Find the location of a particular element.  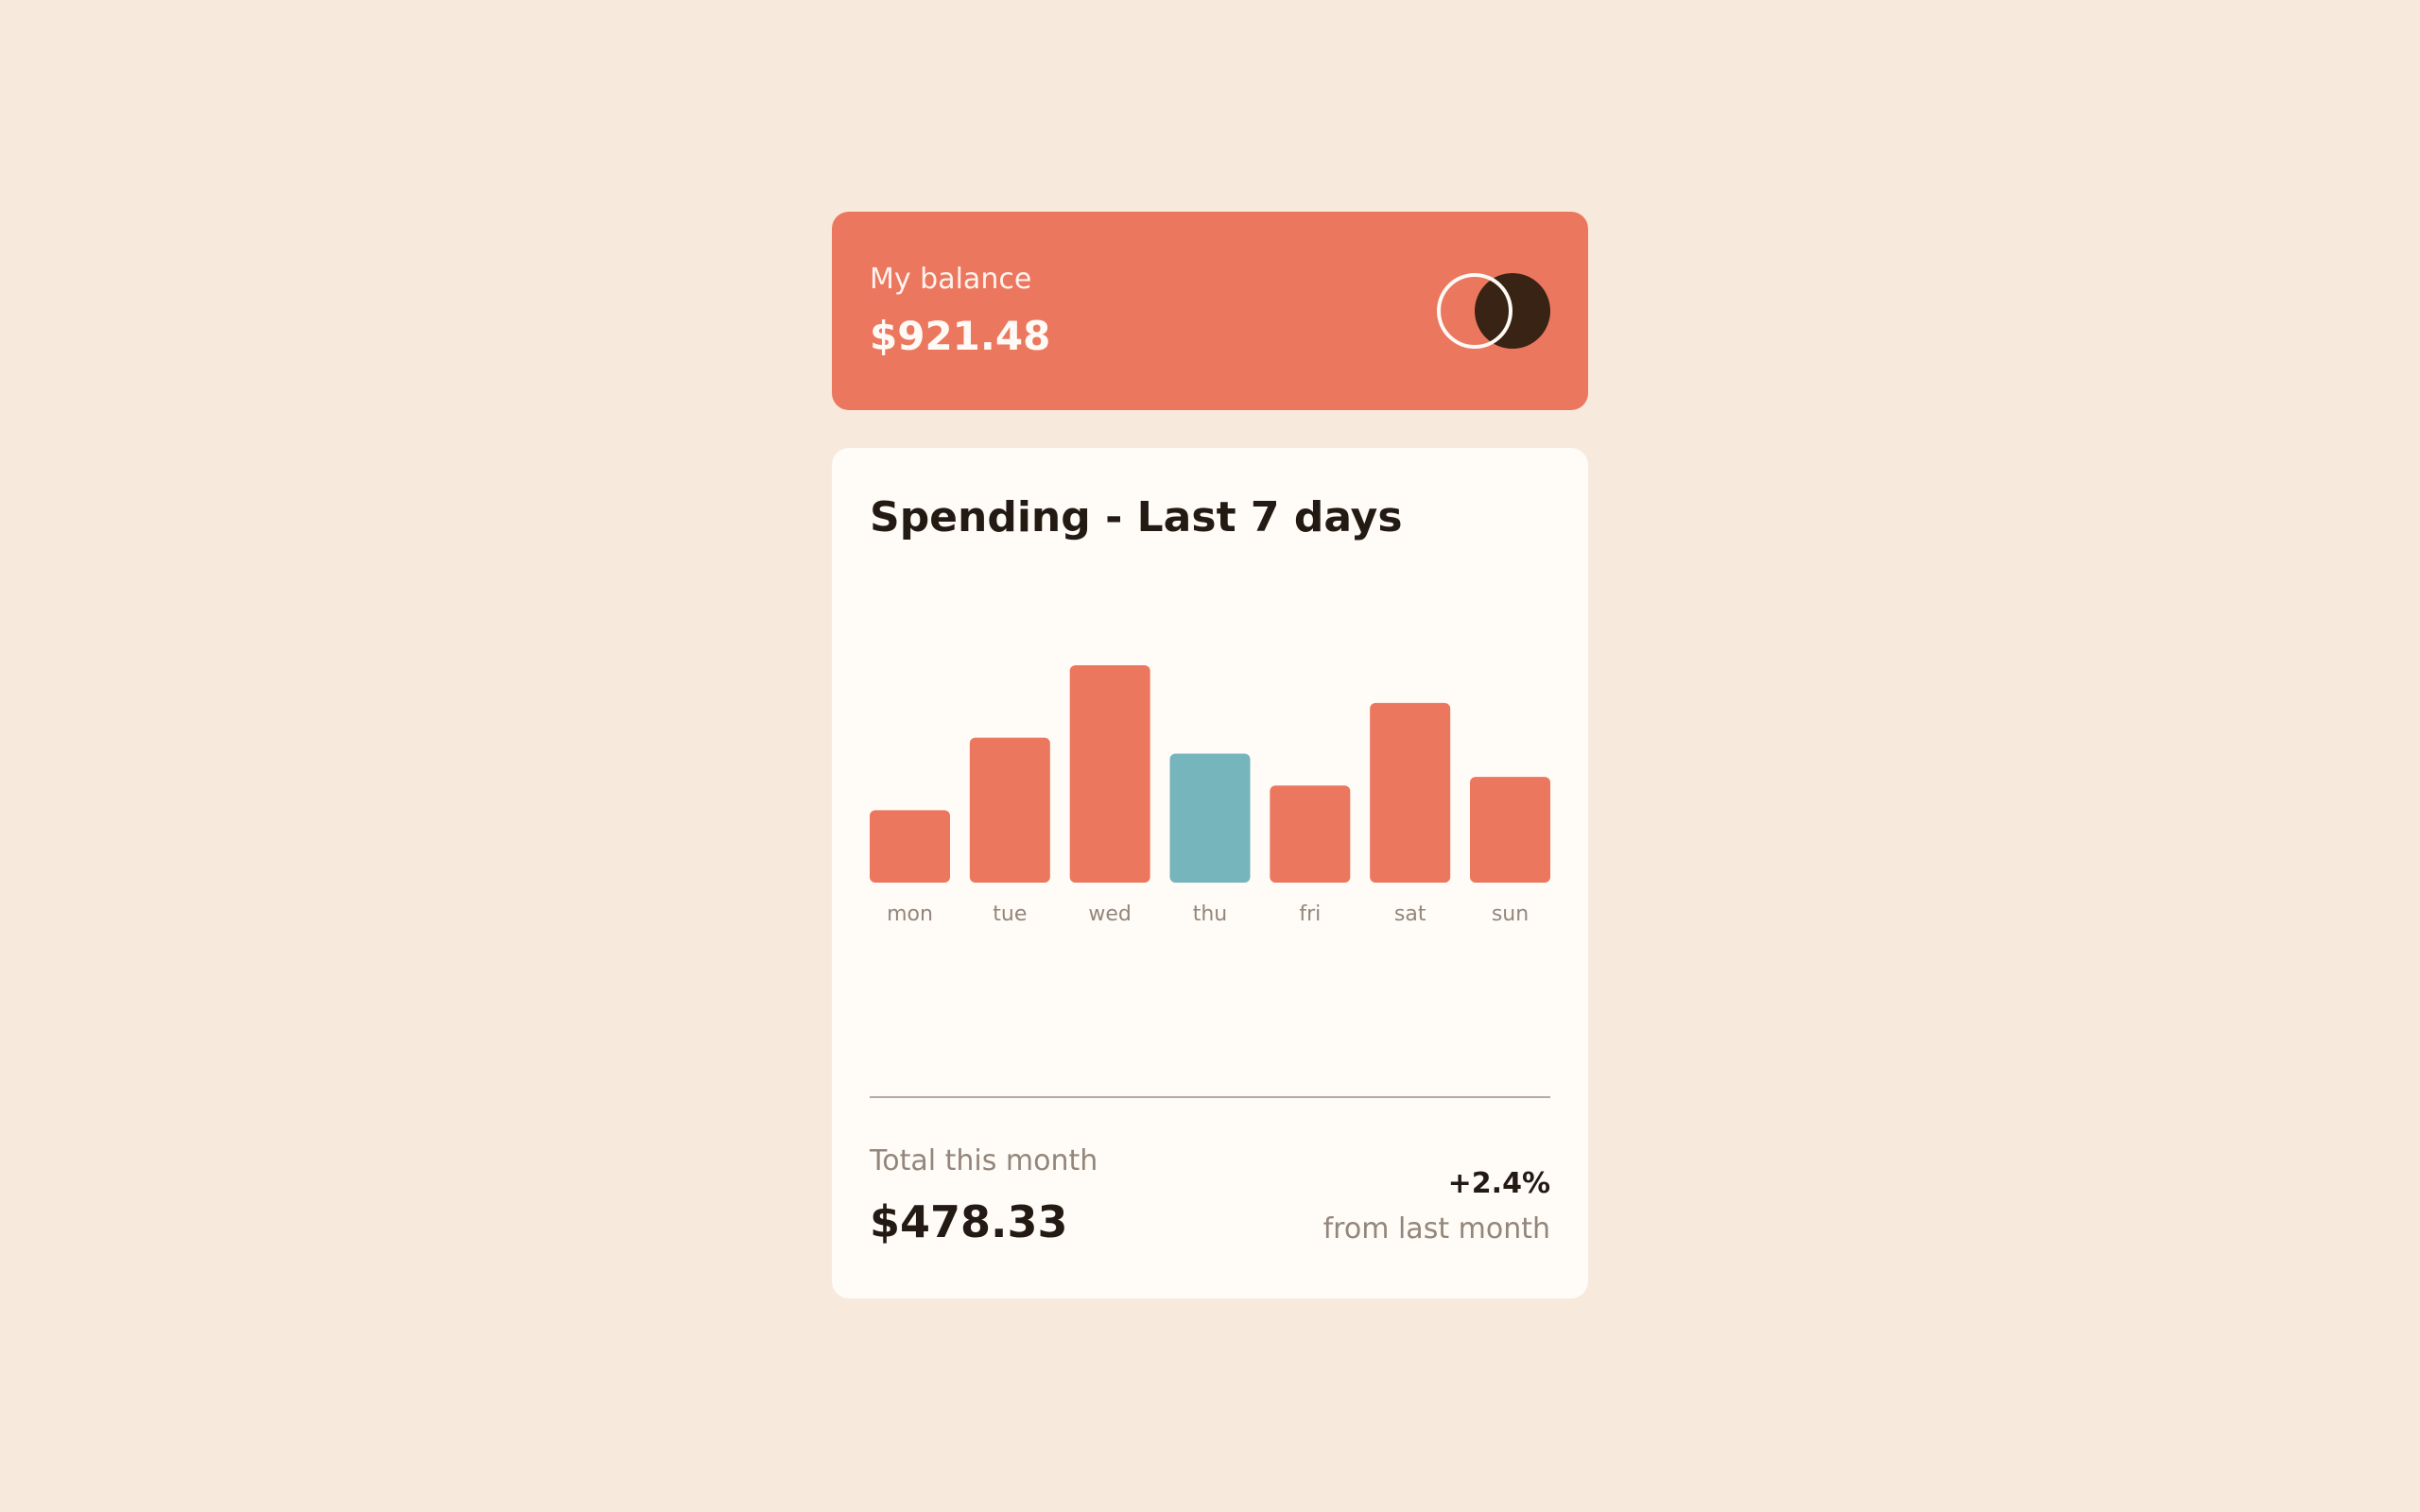

day-label-wed: wed is located at coordinates (1110, 914).